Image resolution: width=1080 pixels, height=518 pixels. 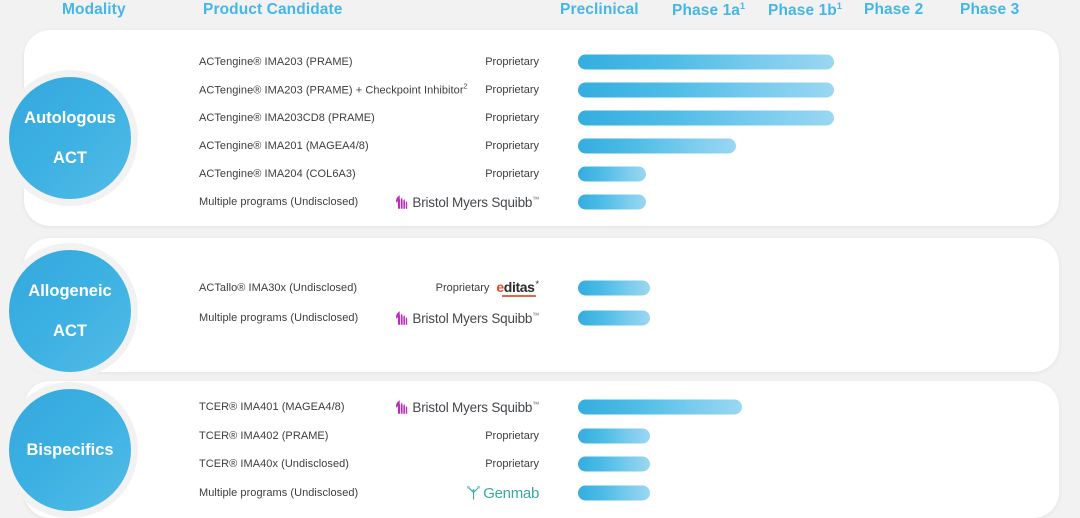 I want to click on column-header-phase-1b-label: Phase 1b, so click(x=802, y=11).